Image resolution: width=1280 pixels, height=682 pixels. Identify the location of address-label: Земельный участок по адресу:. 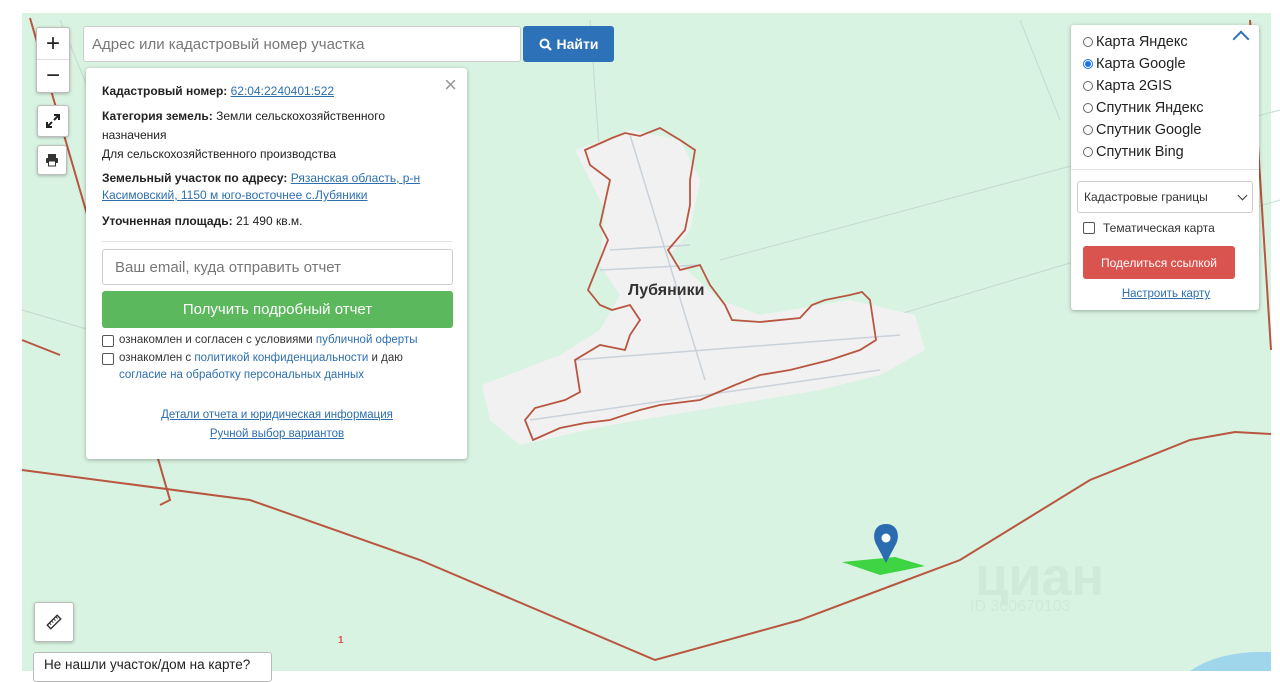
(195, 178).